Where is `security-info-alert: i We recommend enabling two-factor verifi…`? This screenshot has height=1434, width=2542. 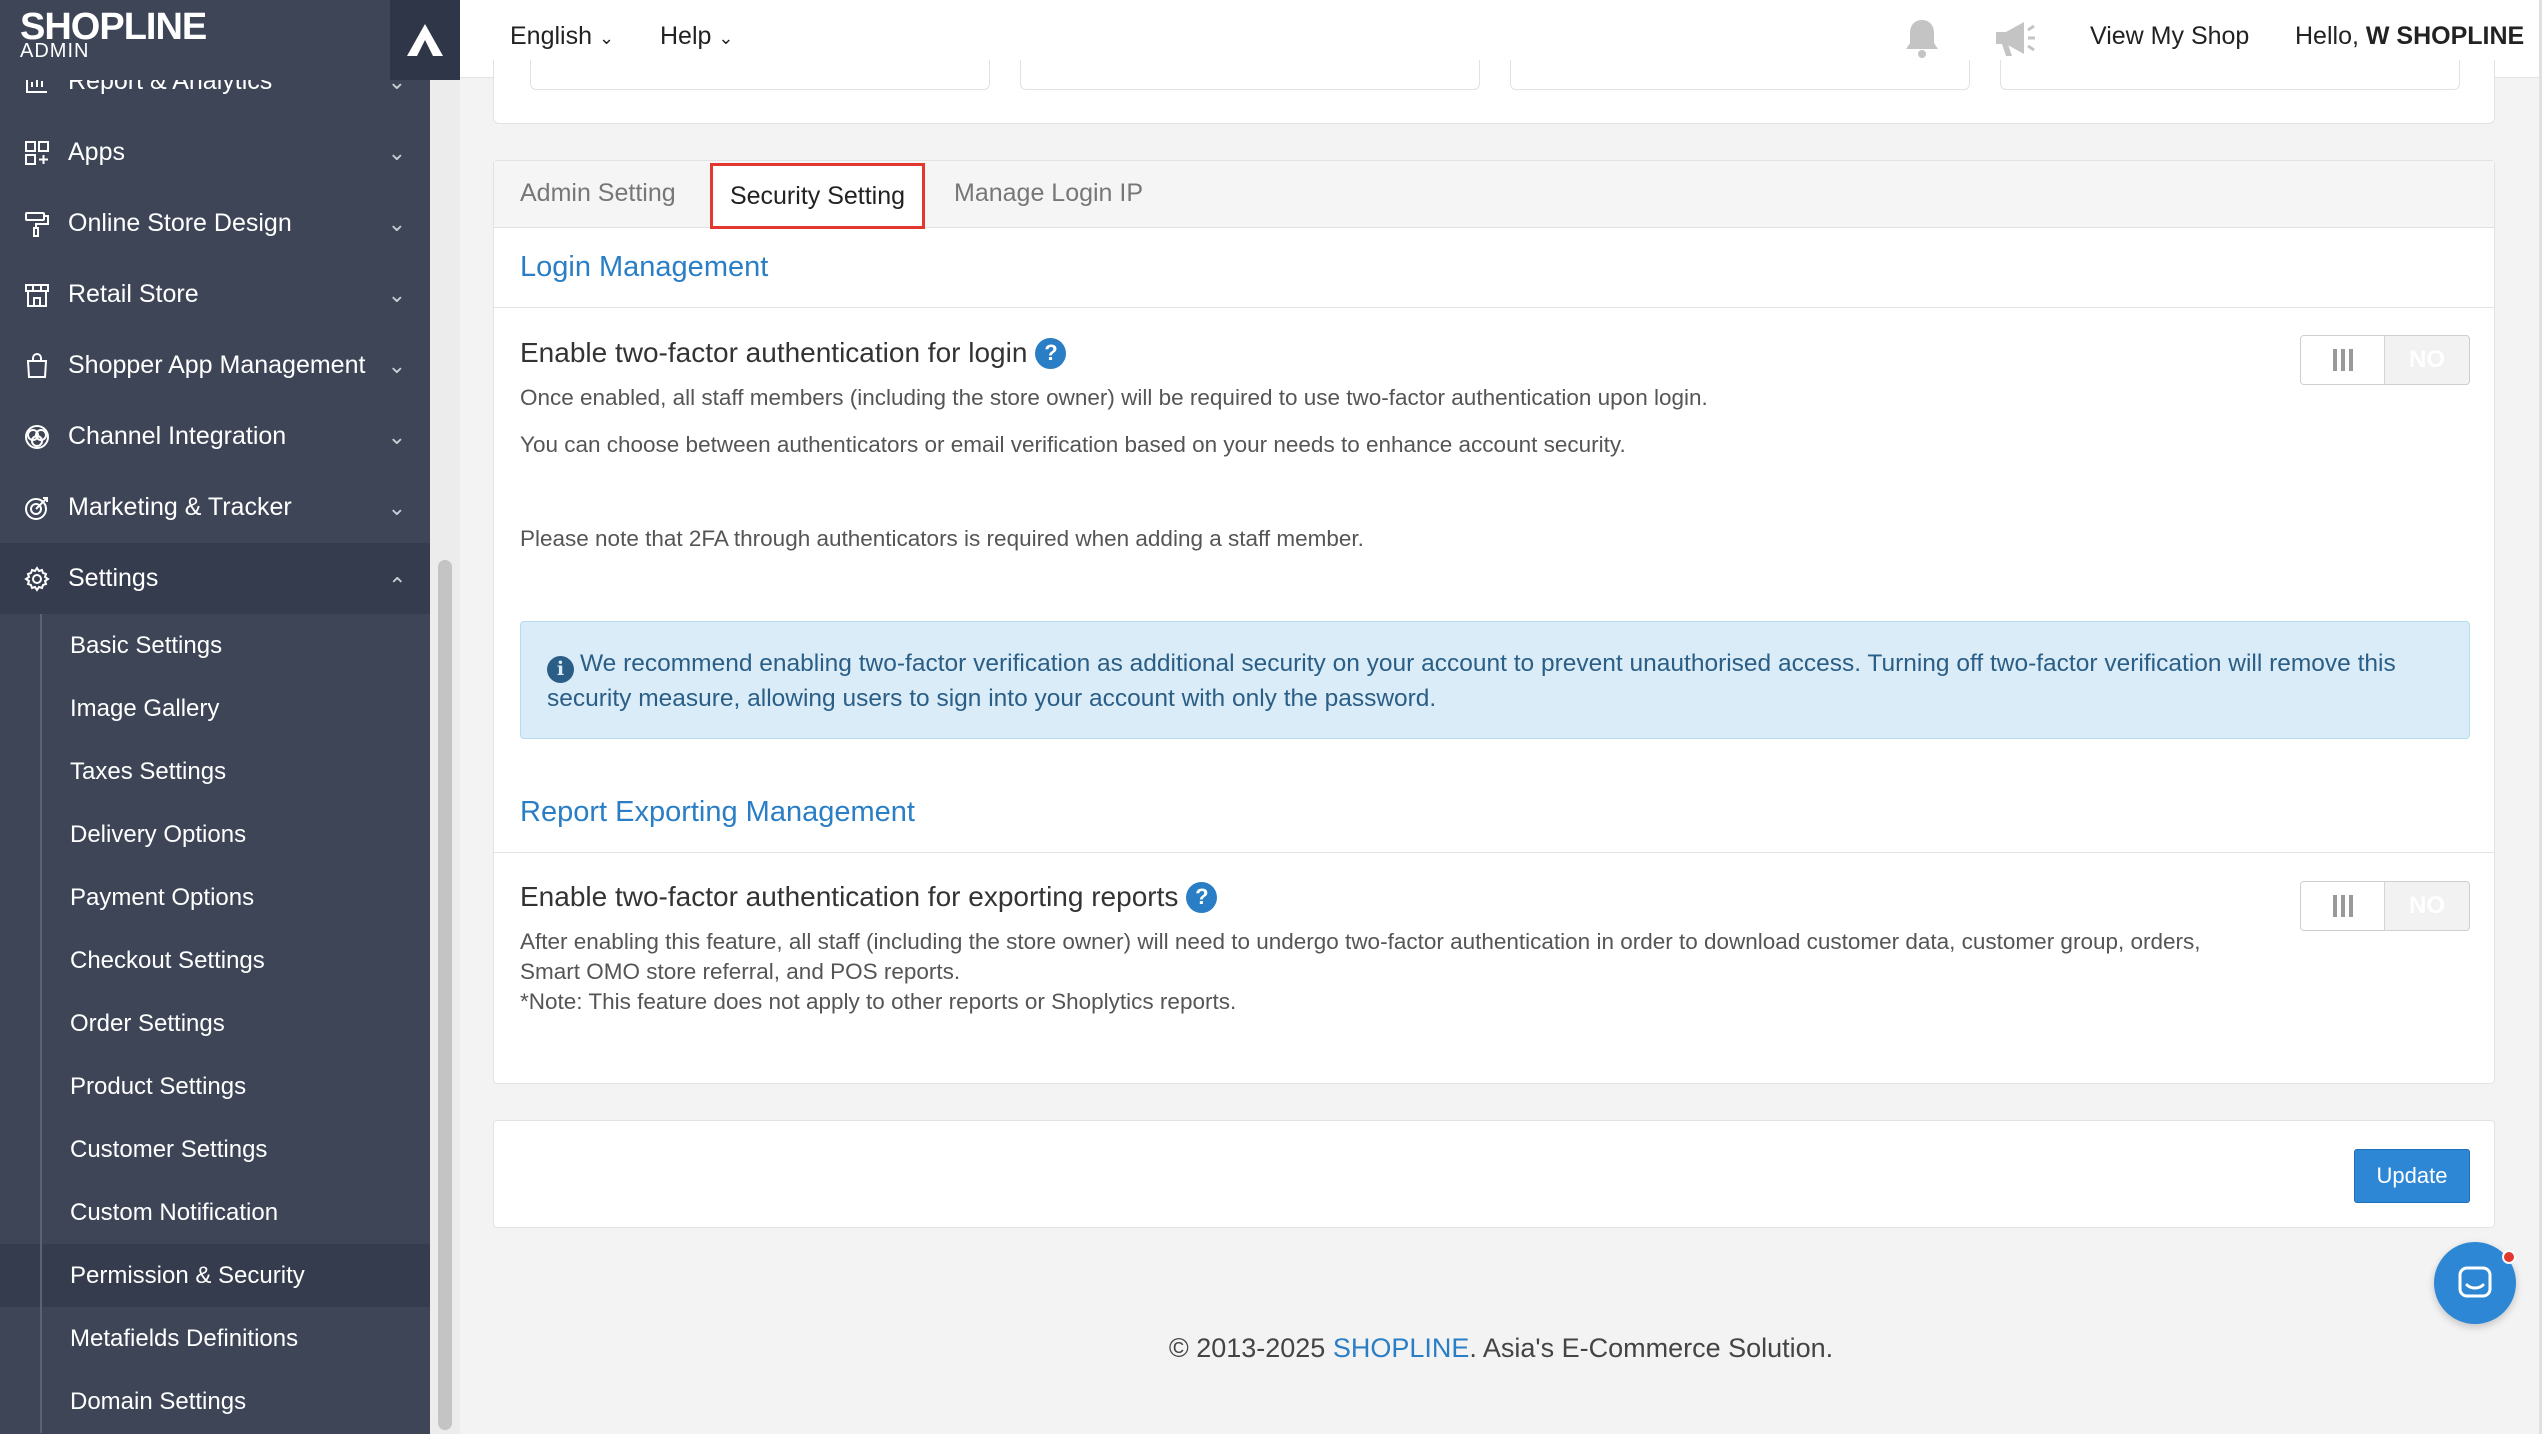 security-info-alert: i We recommend enabling two-factor verifi… is located at coordinates (1495, 680).